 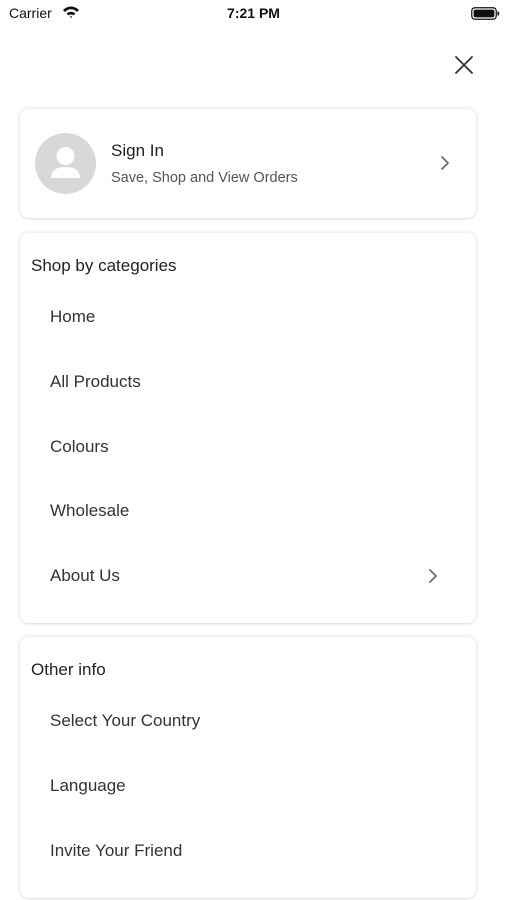 I want to click on menu-item-label: Home, so click(x=73, y=316).